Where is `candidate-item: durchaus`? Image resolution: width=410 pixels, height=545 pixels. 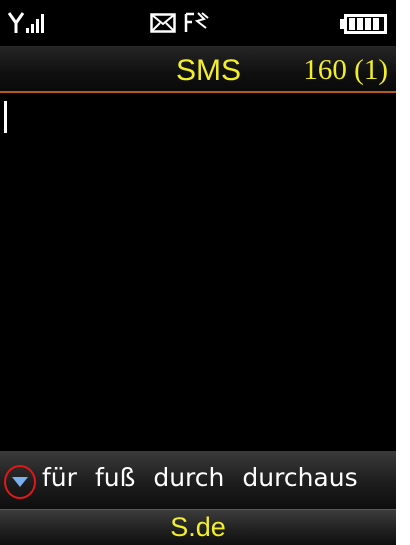
candidate-item: durchaus is located at coordinates (299, 477).